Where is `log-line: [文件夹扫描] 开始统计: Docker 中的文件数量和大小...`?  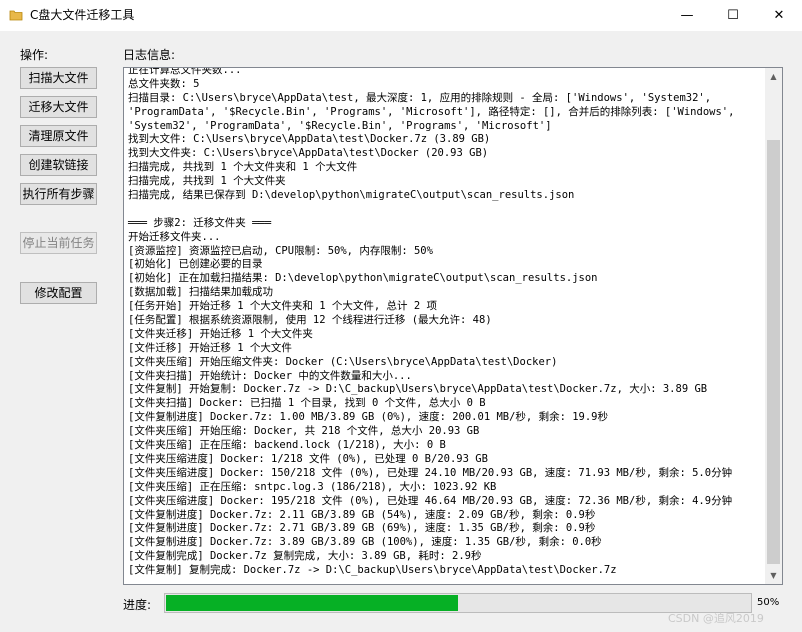 log-line: [文件夹扫描] 开始统计: Docker 中的文件数量和大小... is located at coordinates (270, 375).